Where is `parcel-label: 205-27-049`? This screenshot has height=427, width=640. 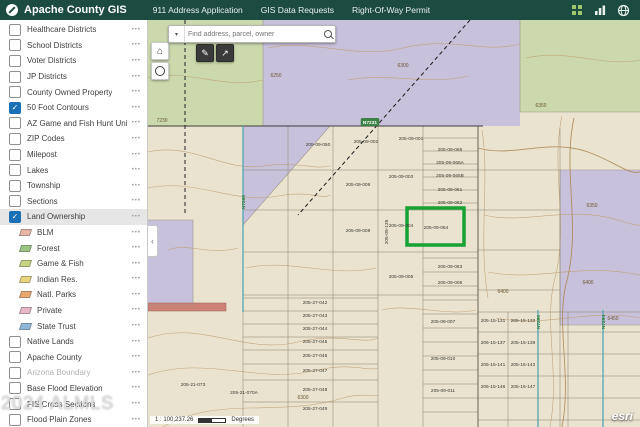
parcel-label: 205-27-049 is located at coordinates (315, 409).